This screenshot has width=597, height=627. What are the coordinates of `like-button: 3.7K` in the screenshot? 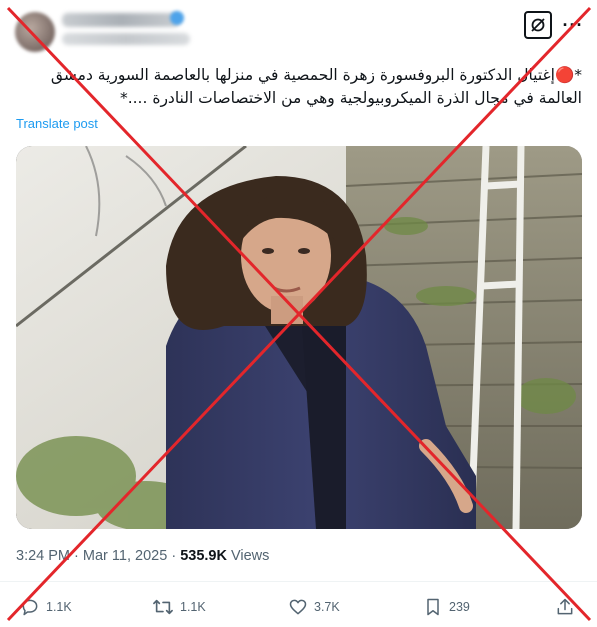 It's located at (314, 607).